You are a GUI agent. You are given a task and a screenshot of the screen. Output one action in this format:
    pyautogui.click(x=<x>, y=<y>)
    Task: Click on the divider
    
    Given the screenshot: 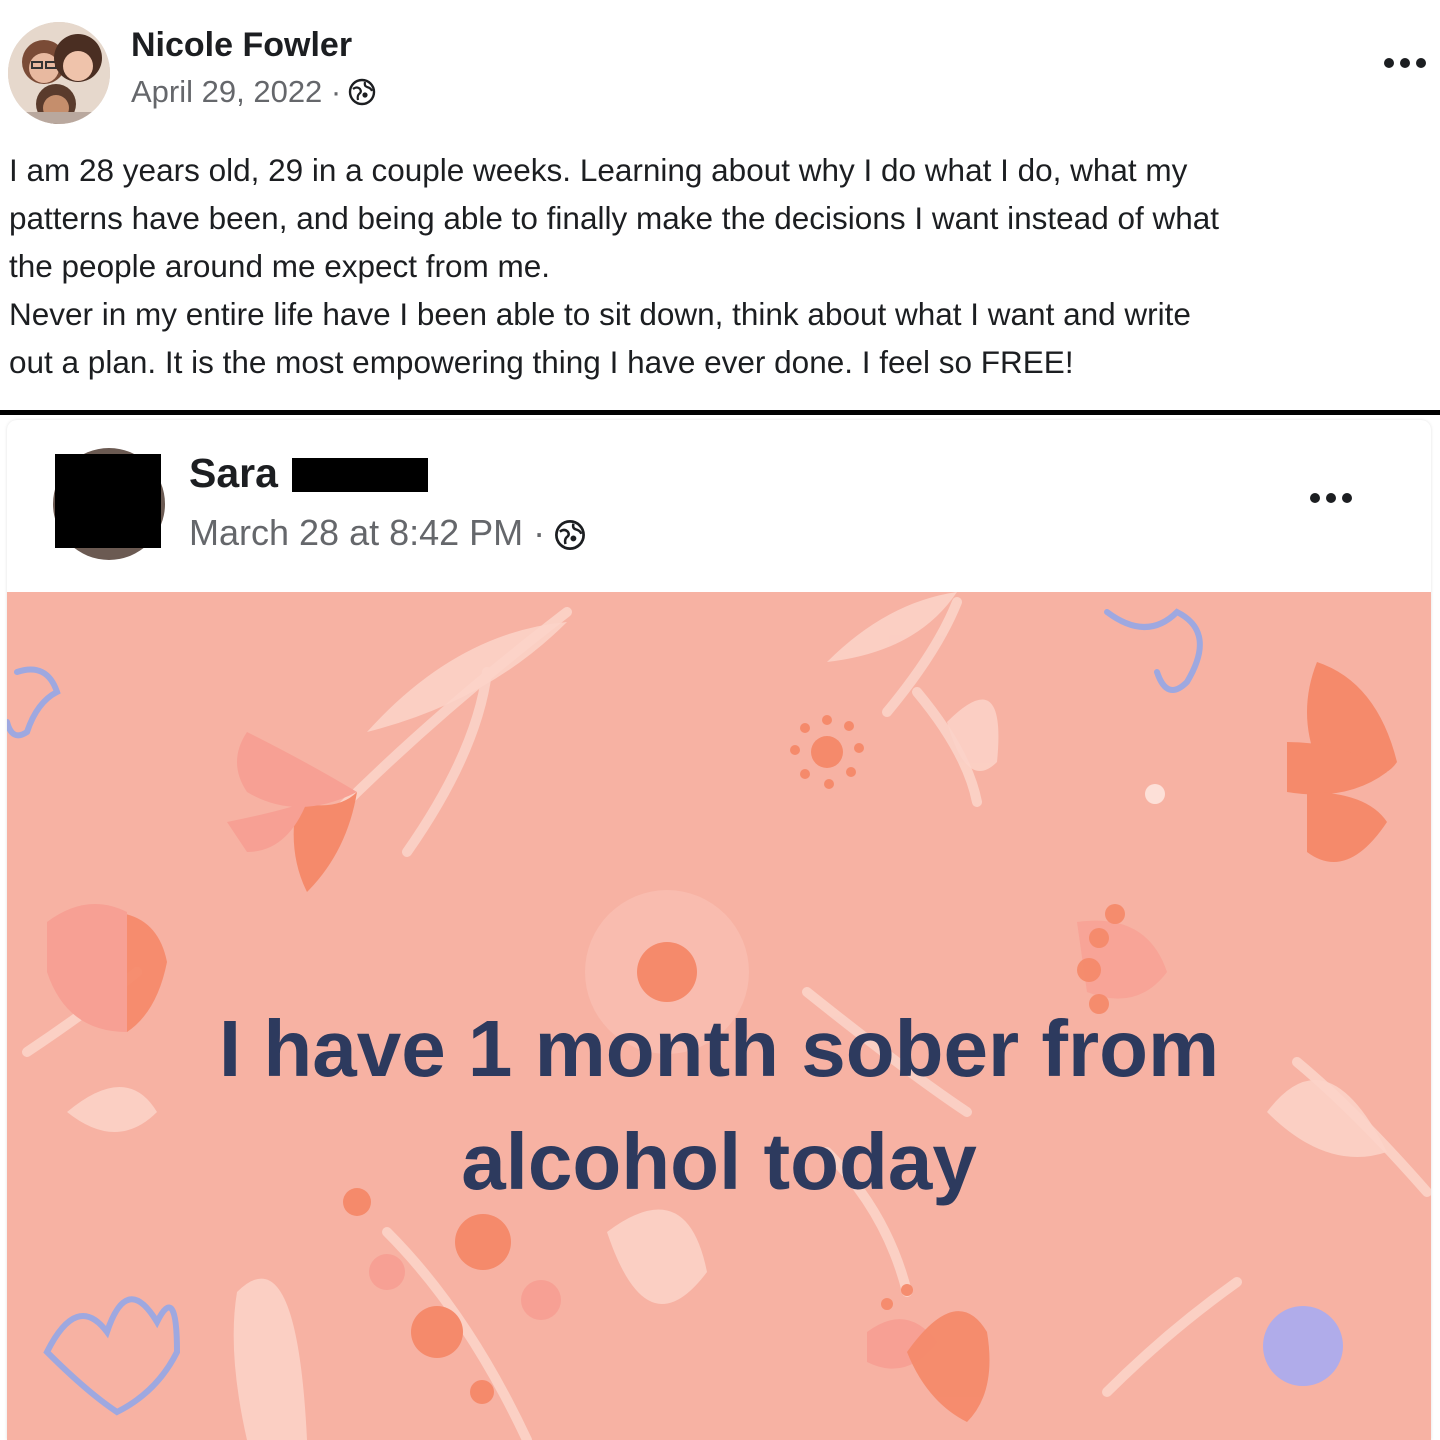 What is the action you would take?
    pyautogui.click(x=720, y=412)
    